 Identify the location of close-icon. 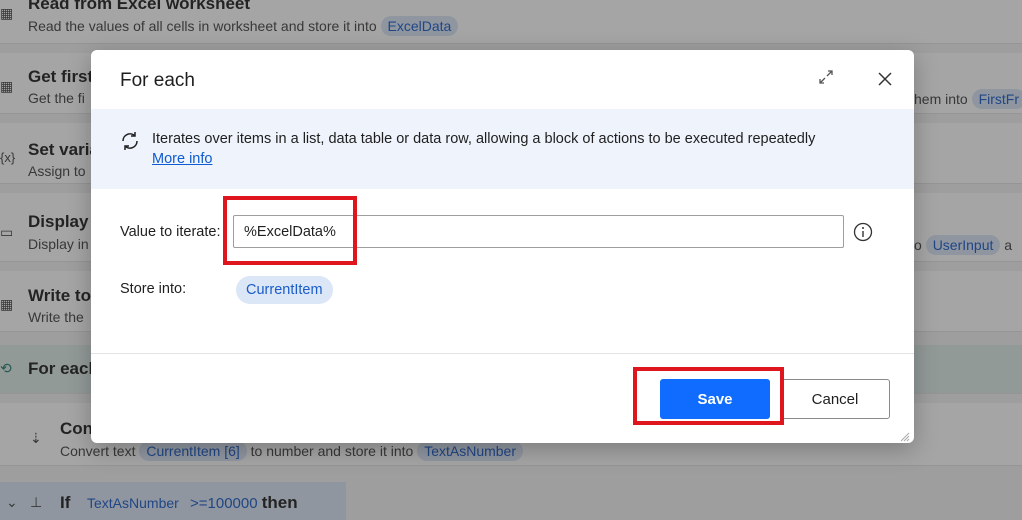
(885, 79).